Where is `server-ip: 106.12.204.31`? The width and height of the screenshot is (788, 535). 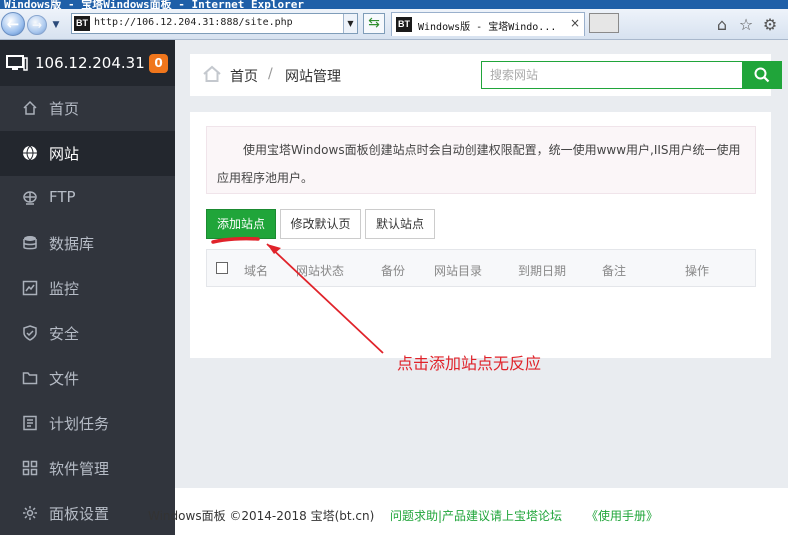 server-ip: 106.12.204.31 is located at coordinates (90, 63).